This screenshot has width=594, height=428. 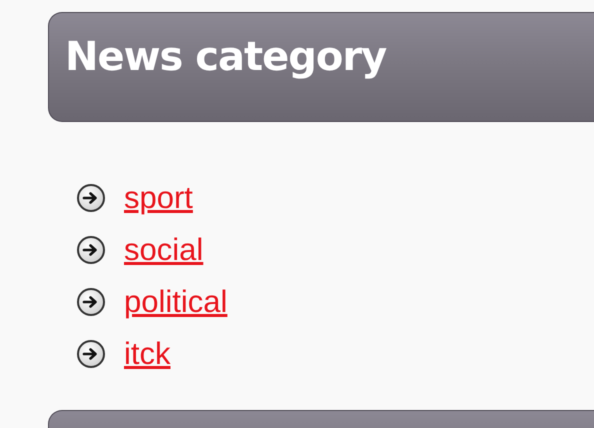 I want to click on panel-title: News category, so click(x=225, y=57).